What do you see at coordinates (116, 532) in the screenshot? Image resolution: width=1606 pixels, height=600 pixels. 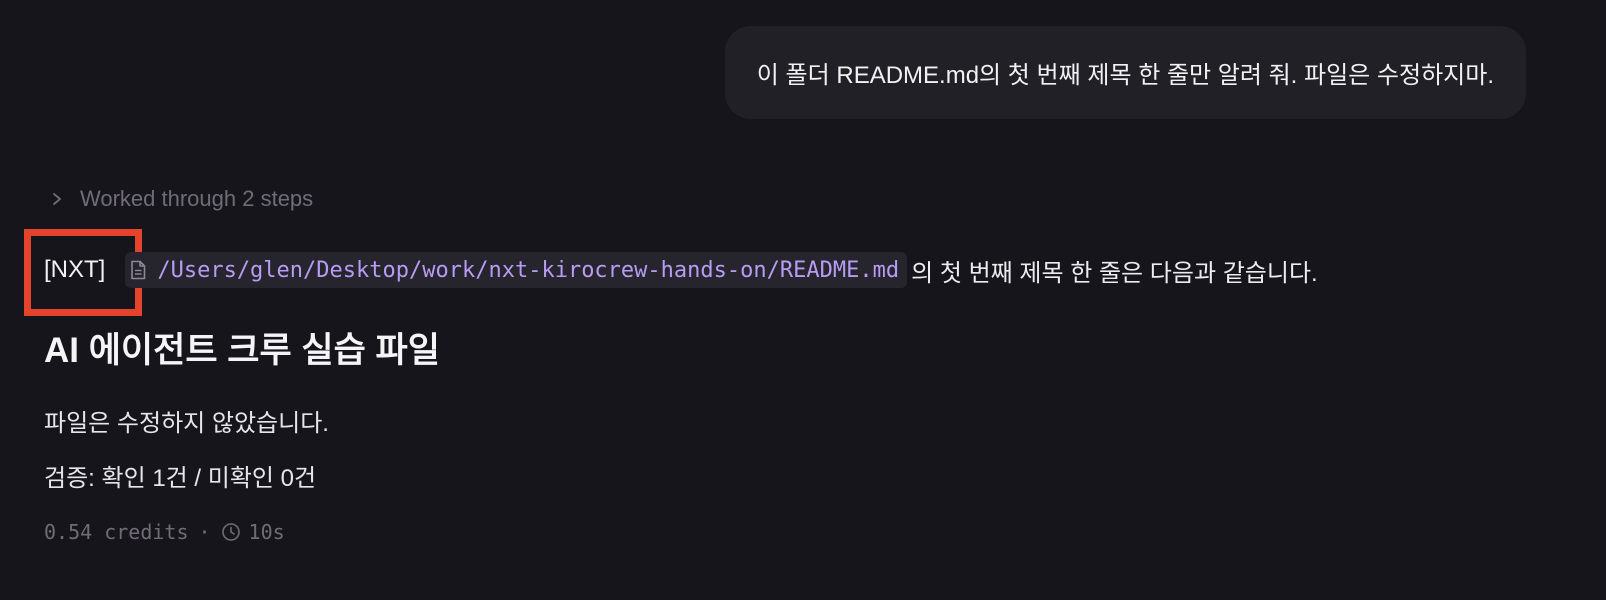 I see `credits-label: 0.54 credits` at bounding box center [116, 532].